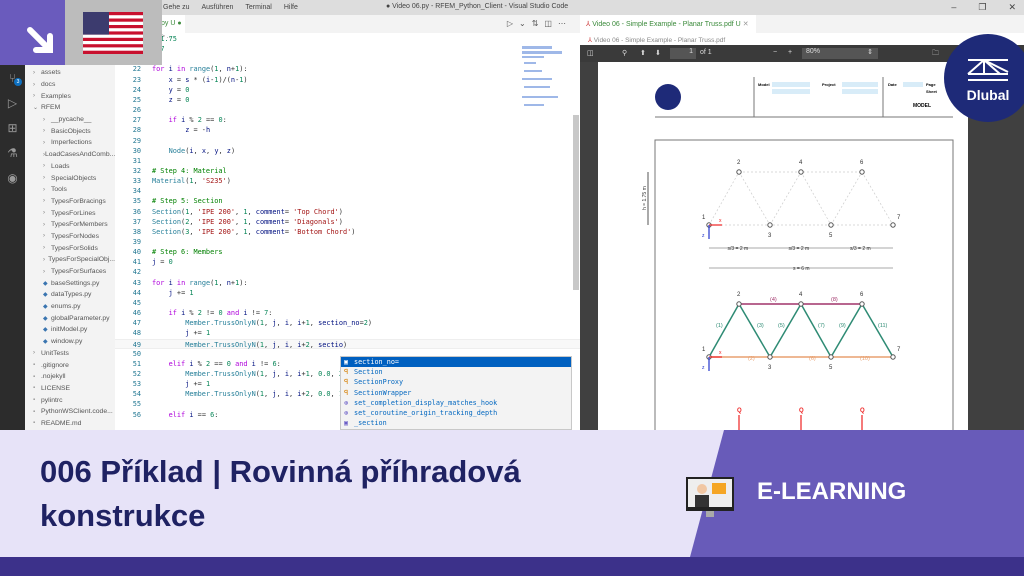 The height and width of the screenshot is (576, 1024). What do you see at coordinates (1012, 7) in the screenshot?
I see `close-button: ✕` at bounding box center [1012, 7].